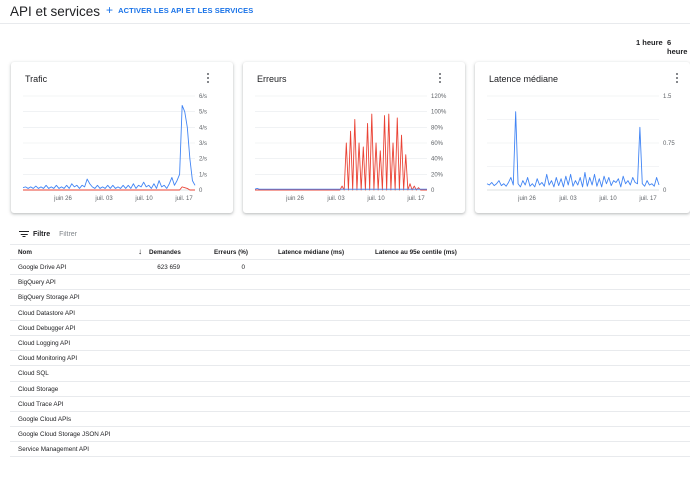  Describe the element at coordinates (350, 234) in the screenshot. I see `filter-bar: Filtre` at that location.